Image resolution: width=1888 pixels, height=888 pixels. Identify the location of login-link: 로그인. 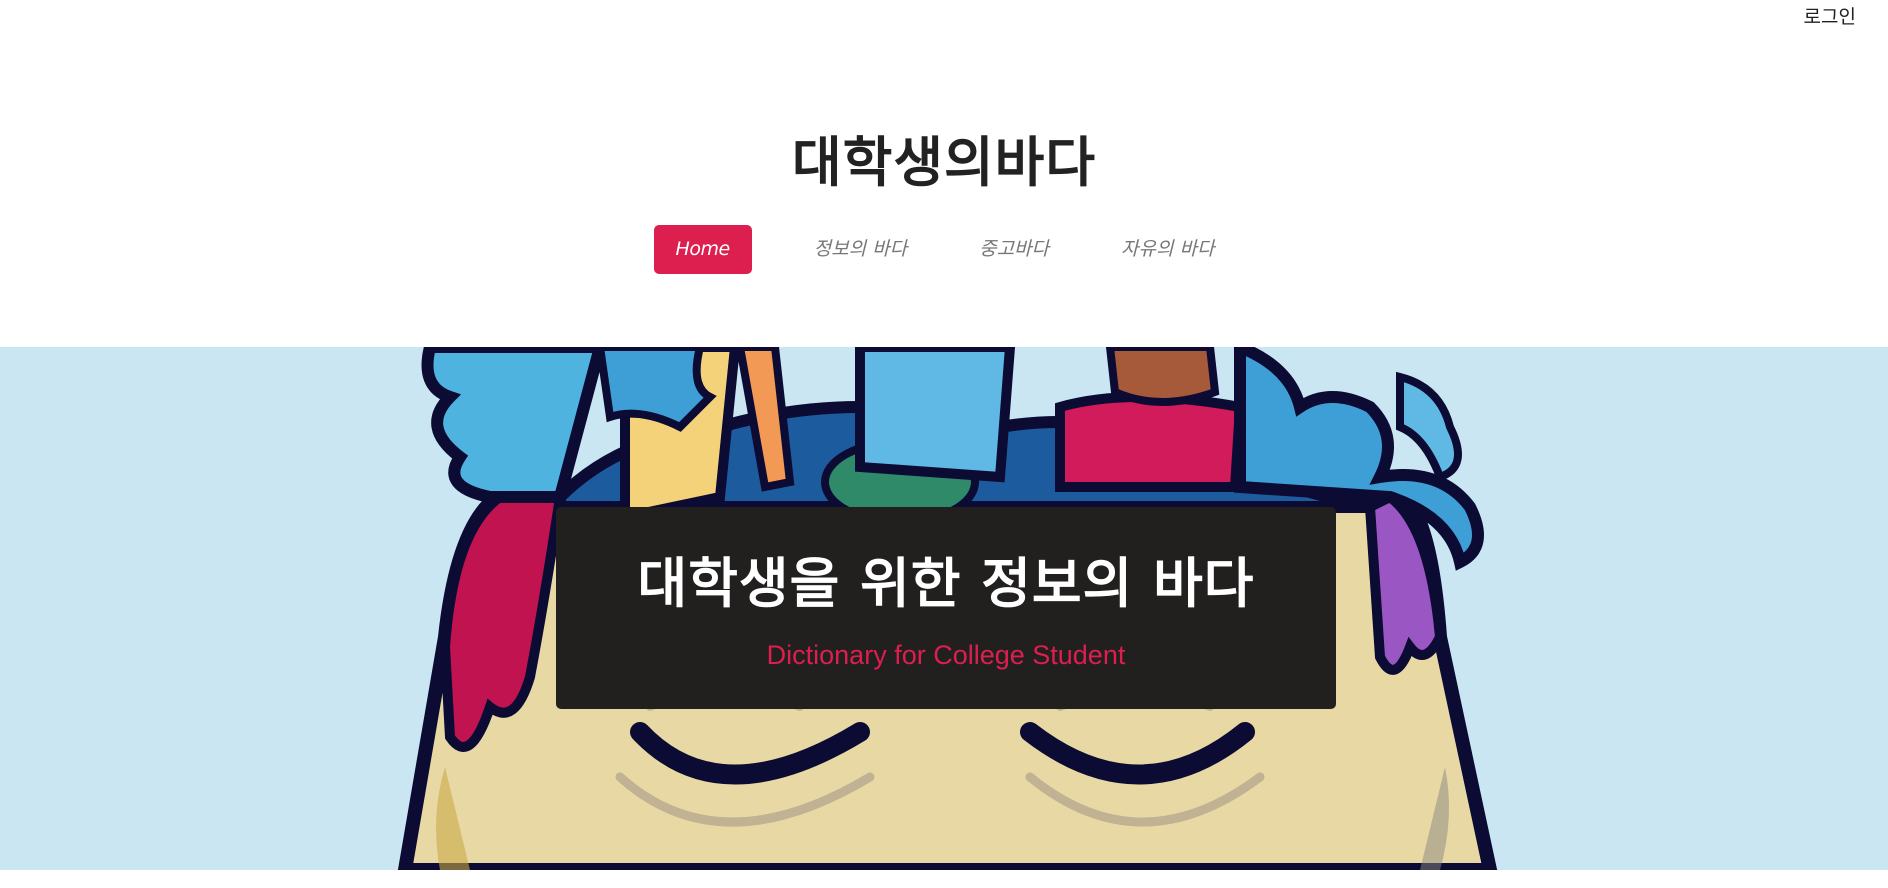
(1830, 15).